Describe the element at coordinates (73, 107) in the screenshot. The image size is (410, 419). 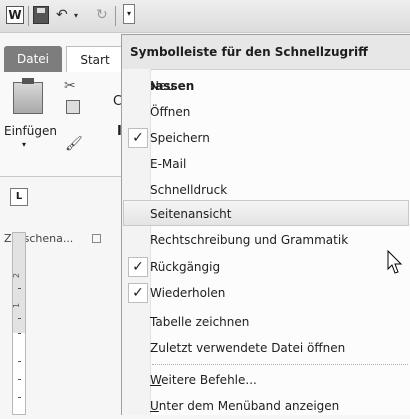
I see `copy-icon` at that location.